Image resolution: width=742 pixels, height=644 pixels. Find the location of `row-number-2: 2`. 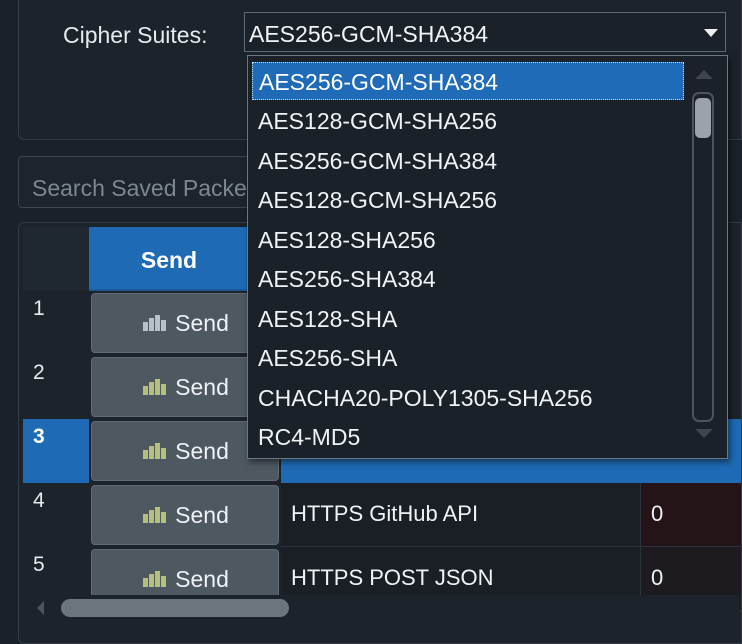

row-number-2: 2 is located at coordinates (56, 387).